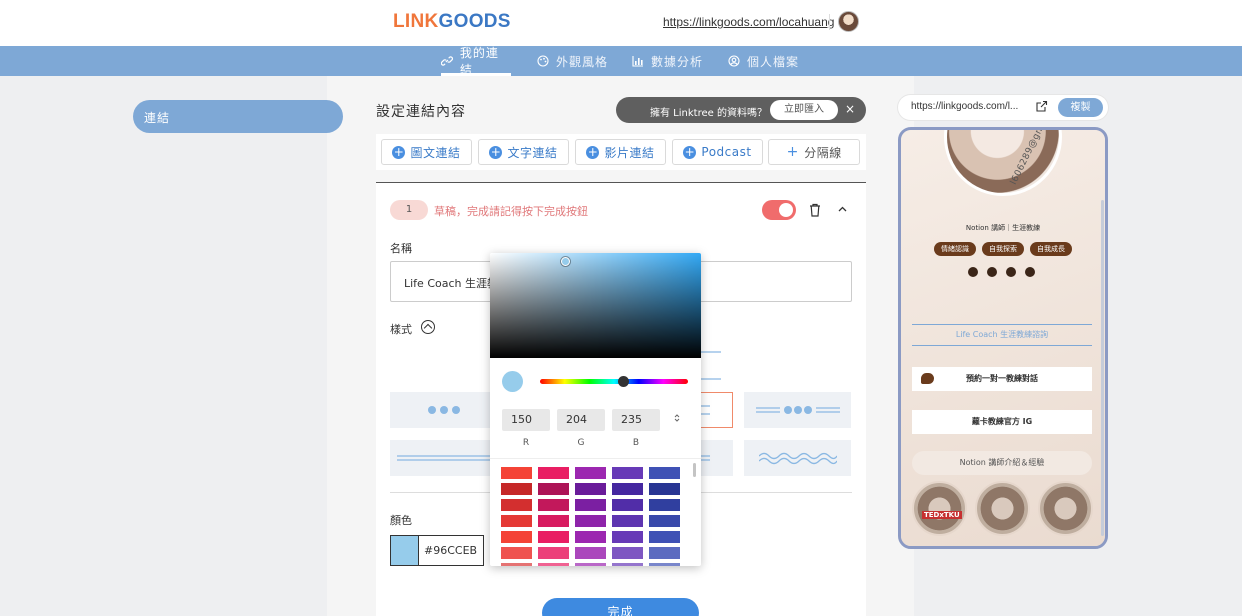  I want to click on style-option-wave, so click(797, 458).